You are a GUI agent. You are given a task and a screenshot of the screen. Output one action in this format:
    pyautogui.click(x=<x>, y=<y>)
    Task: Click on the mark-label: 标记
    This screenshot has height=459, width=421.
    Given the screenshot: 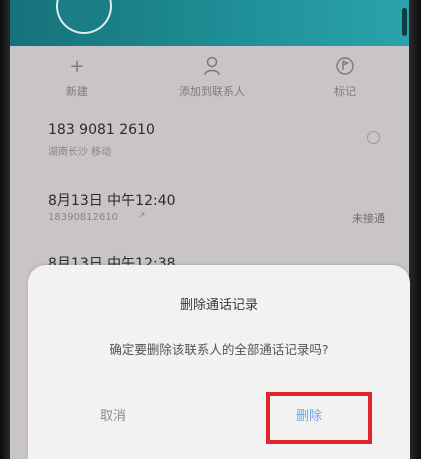 What is the action you would take?
    pyautogui.click(x=345, y=91)
    